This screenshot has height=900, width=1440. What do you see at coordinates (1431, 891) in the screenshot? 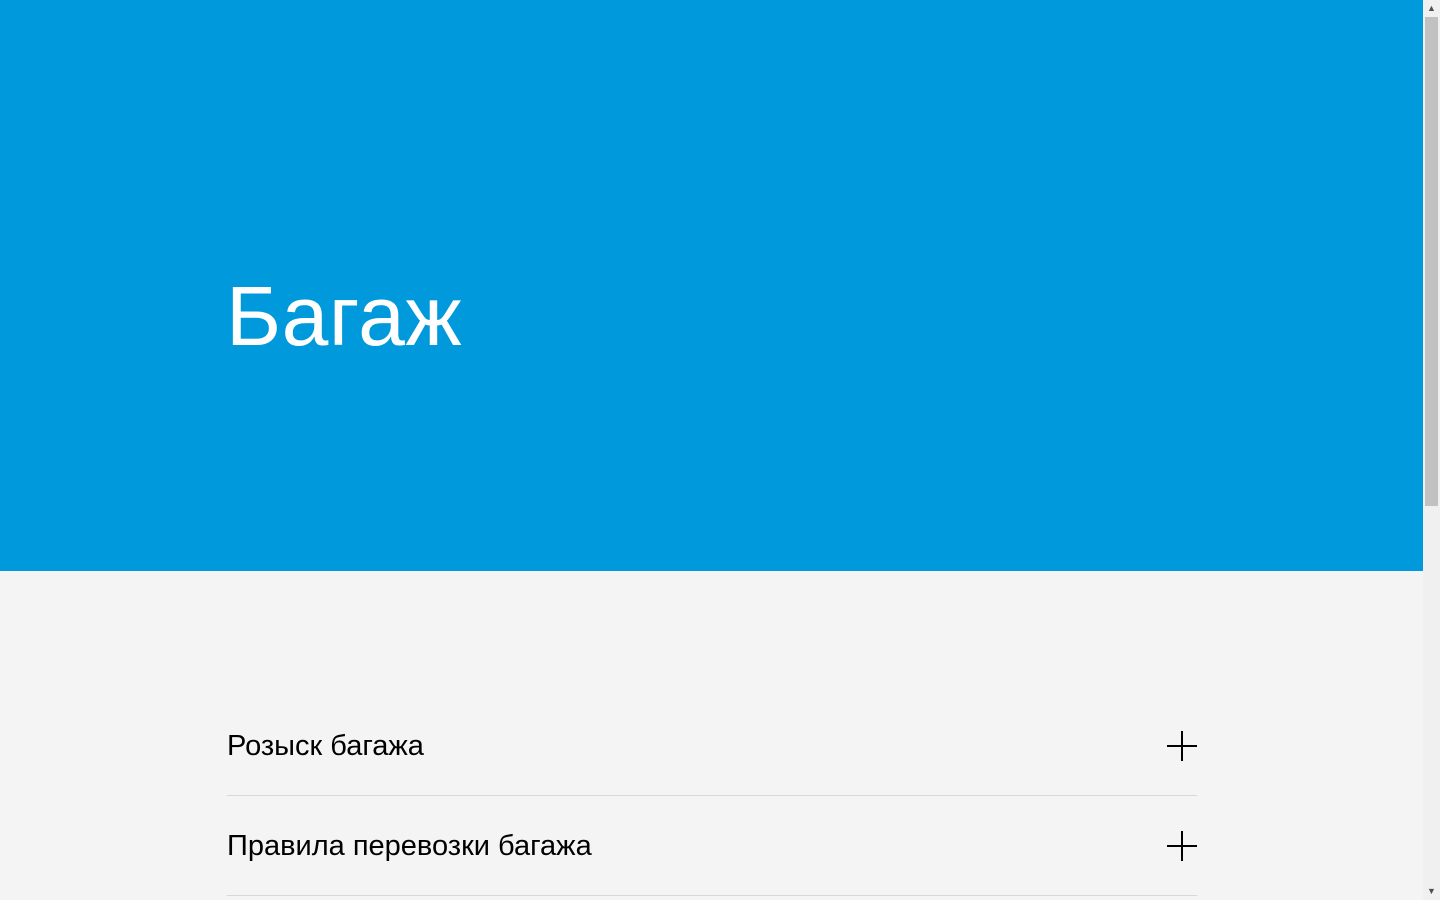
I see `scroll-down-arrow-icon: ▼` at bounding box center [1431, 891].